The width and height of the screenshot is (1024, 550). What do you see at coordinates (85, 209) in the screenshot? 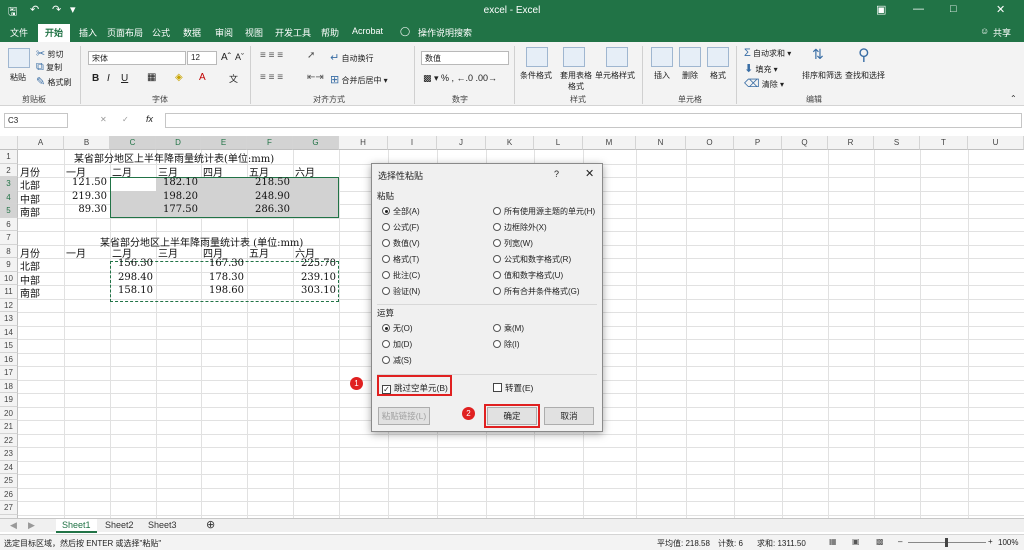
I see `table1-cell: 89.30` at bounding box center [85, 209].